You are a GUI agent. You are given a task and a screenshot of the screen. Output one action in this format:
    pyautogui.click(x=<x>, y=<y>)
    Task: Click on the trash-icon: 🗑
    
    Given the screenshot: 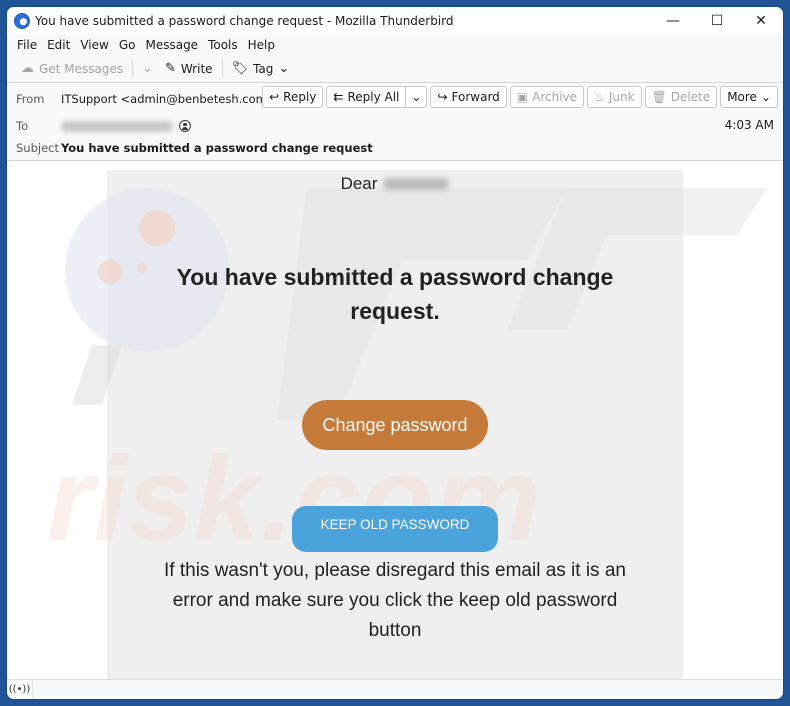 What is the action you would take?
    pyautogui.click(x=659, y=97)
    